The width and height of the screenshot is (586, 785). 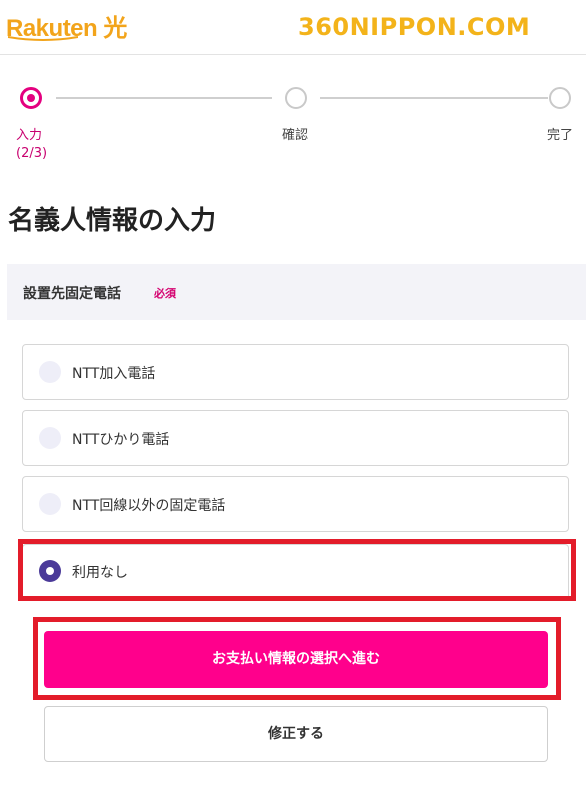 What do you see at coordinates (296, 734) in the screenshot?
I see `edit-button: 修正する` at bounding box center [296, 734].